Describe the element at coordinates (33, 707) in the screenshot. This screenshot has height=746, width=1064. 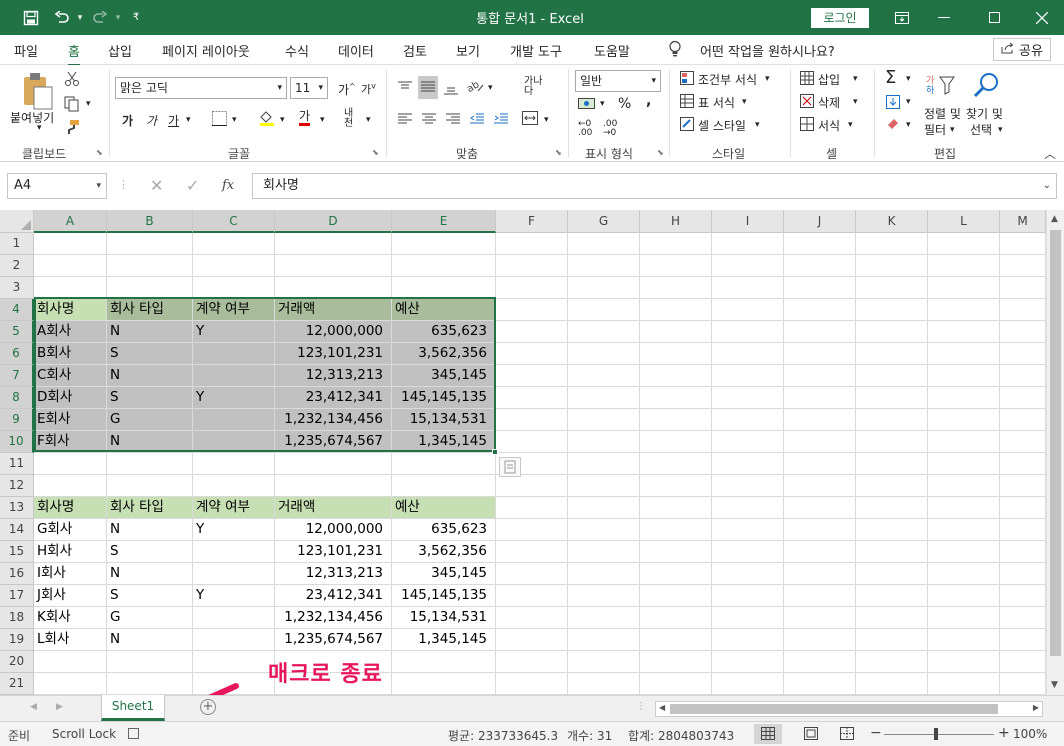
I see `prev-sheet-icon: ◀` at that location.